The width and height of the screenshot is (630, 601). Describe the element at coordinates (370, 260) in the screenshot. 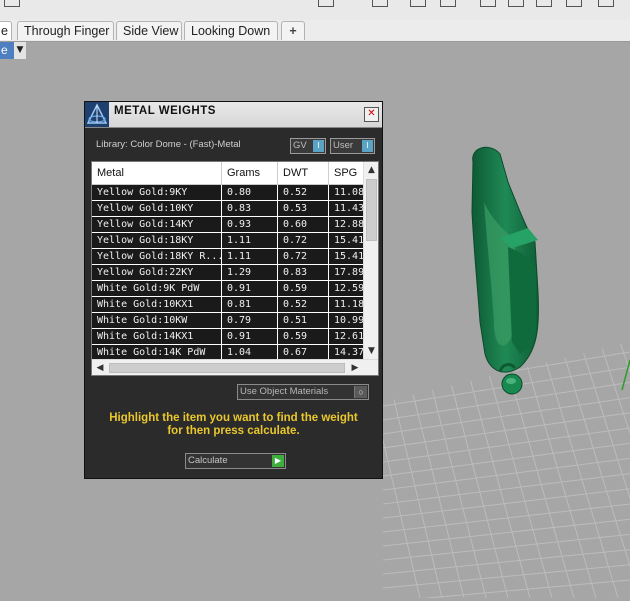

I see `vertical-scrollbar: ▲ ▼` at that location.